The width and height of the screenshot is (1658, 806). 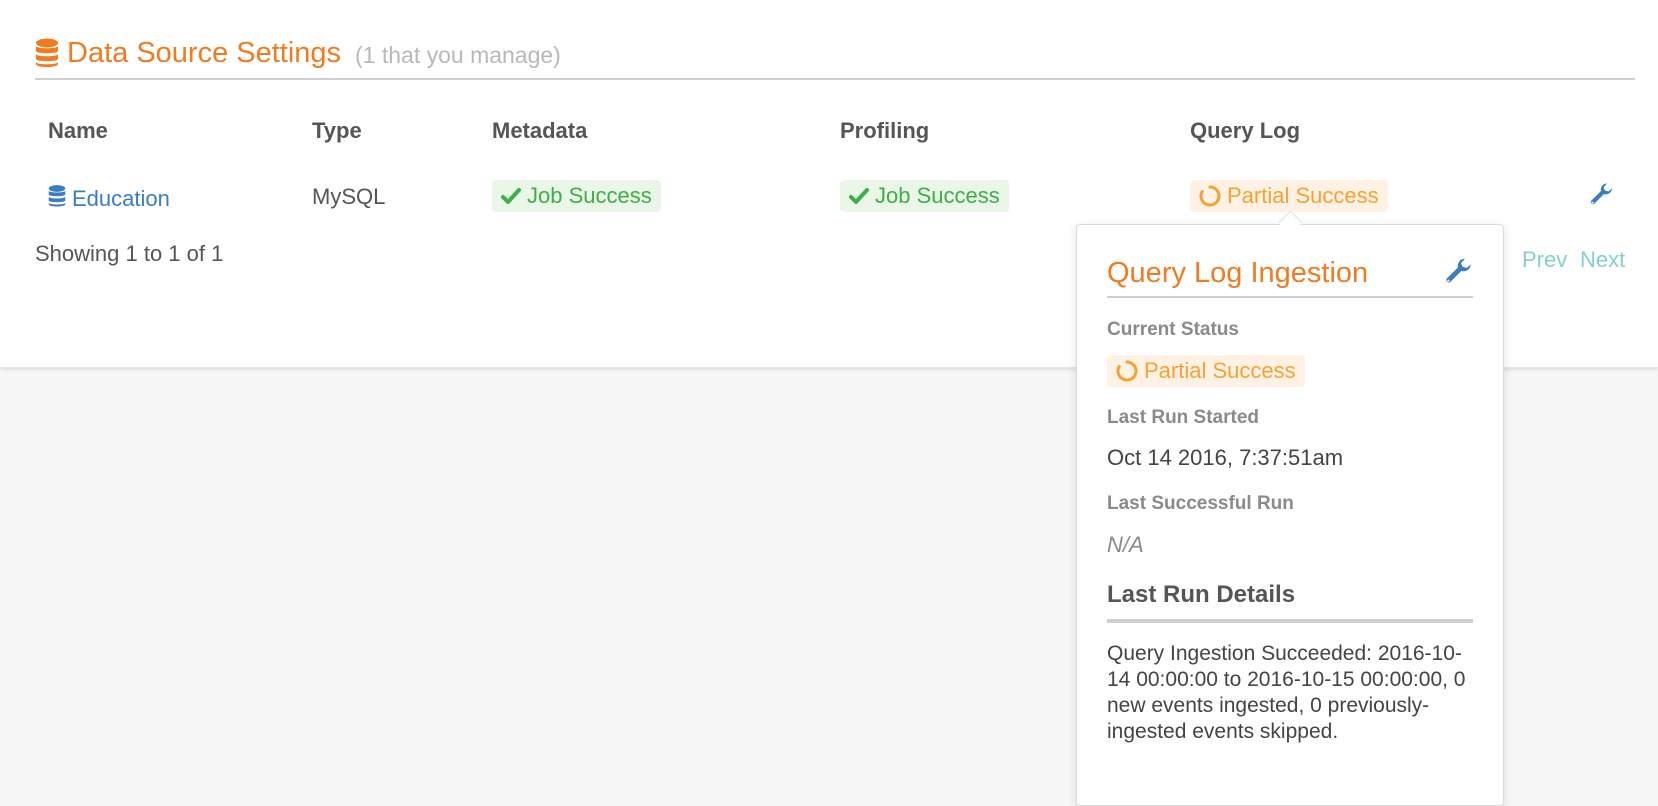 I want to click on current-status-badge: Partial Success, so click(x=1206, y=371).